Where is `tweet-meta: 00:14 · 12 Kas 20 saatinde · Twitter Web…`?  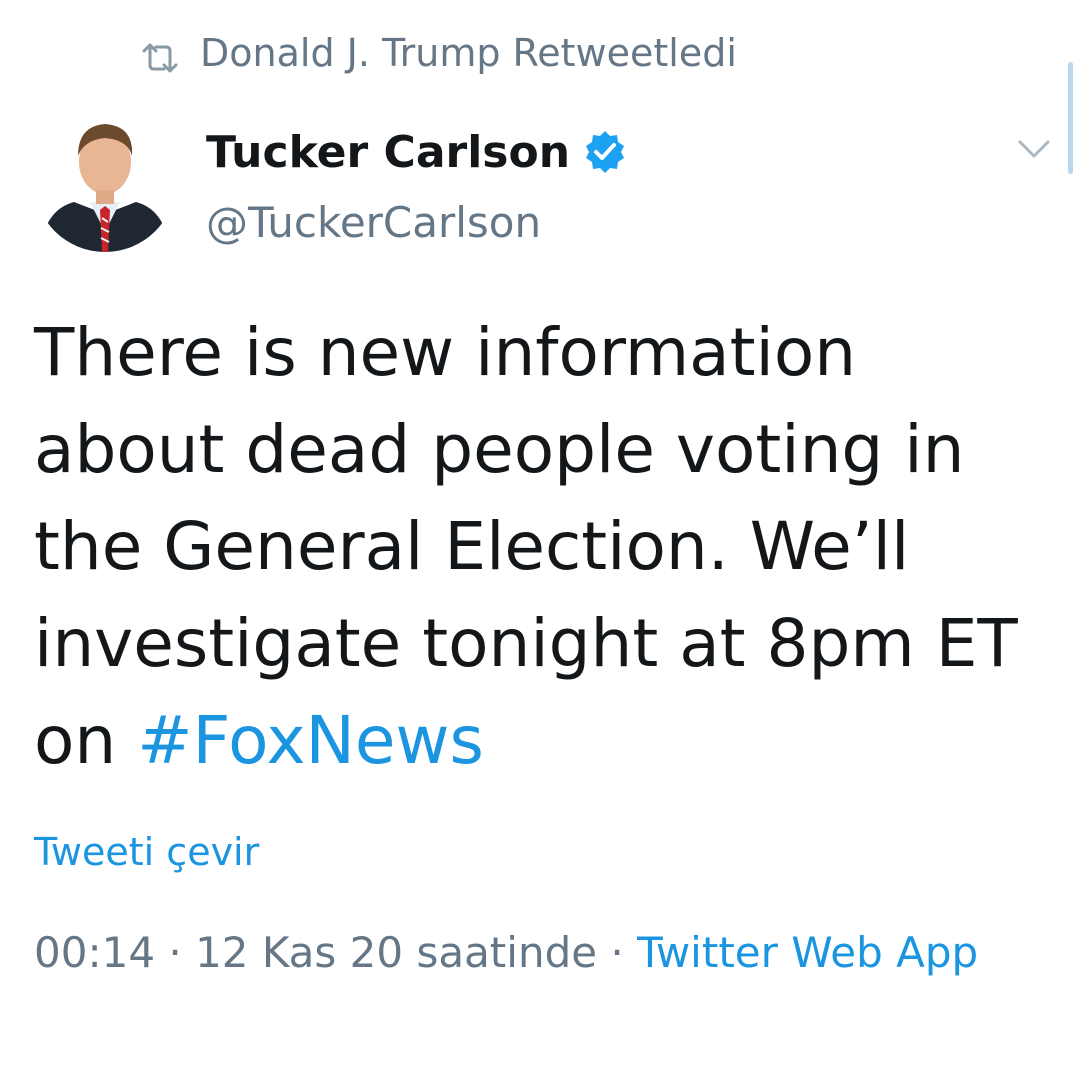
tweet-meta: 00:14 · 12 Kas 20 saatinde · Twitter Web… is located at coordinates (539, 953).